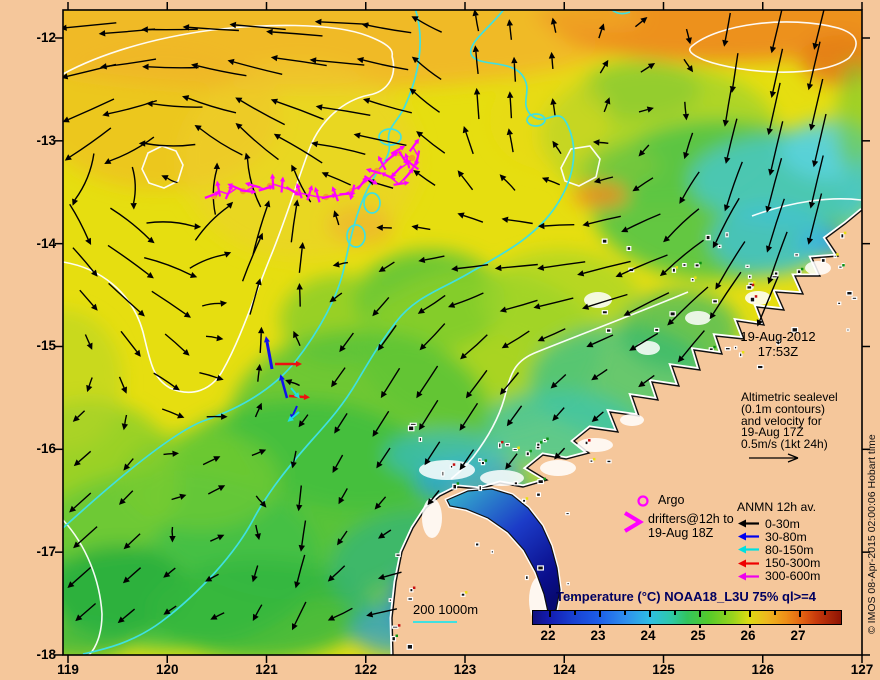 The image size is (880, 680). What do you see at coordinates (435, 622) in the screenshot?
I see `isobath-legend-line` at bounding box center [435, 622].